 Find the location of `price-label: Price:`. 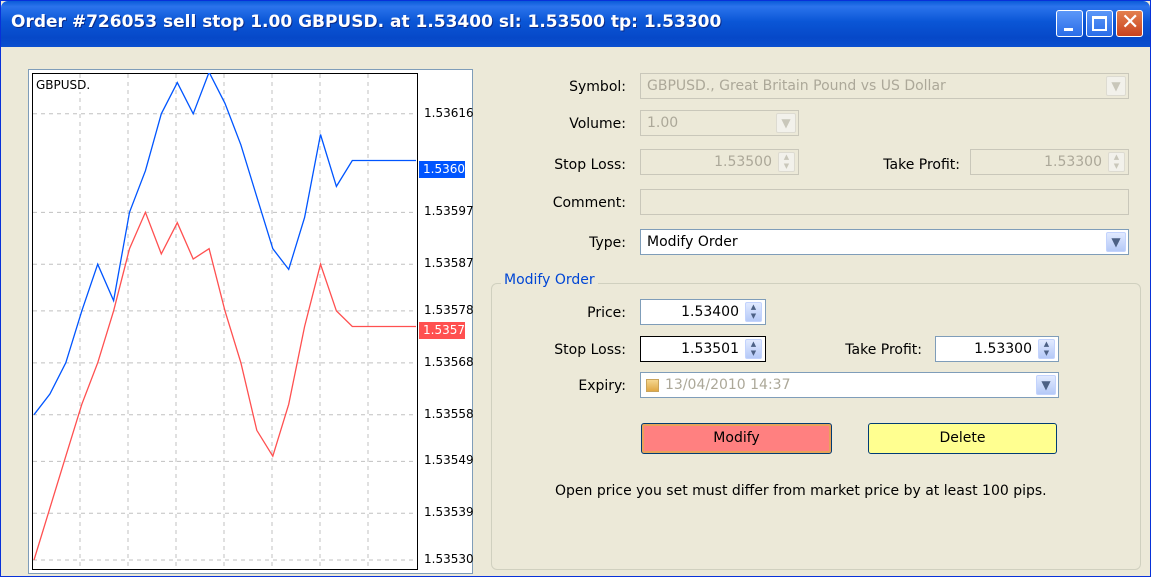

price-label: Price: is located at coordinates (606, 313).